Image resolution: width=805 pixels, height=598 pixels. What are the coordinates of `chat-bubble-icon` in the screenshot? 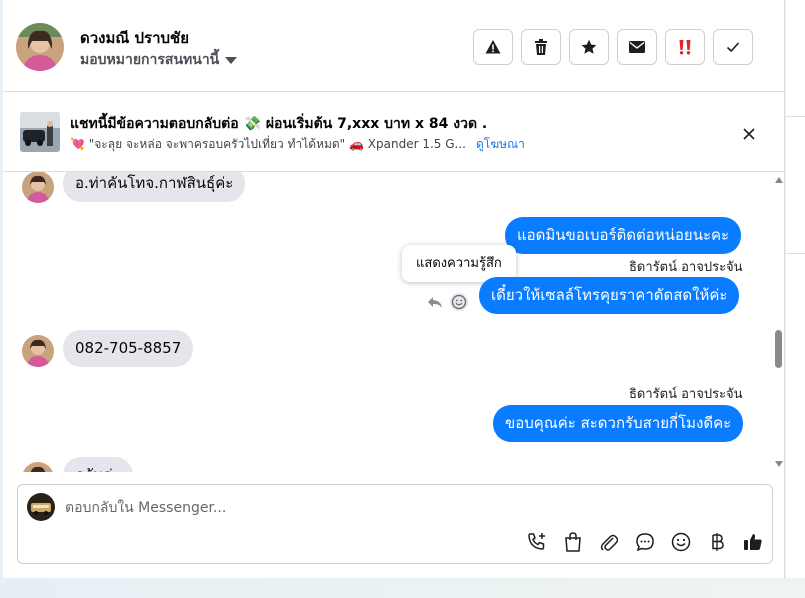 It's located at (645, 542).